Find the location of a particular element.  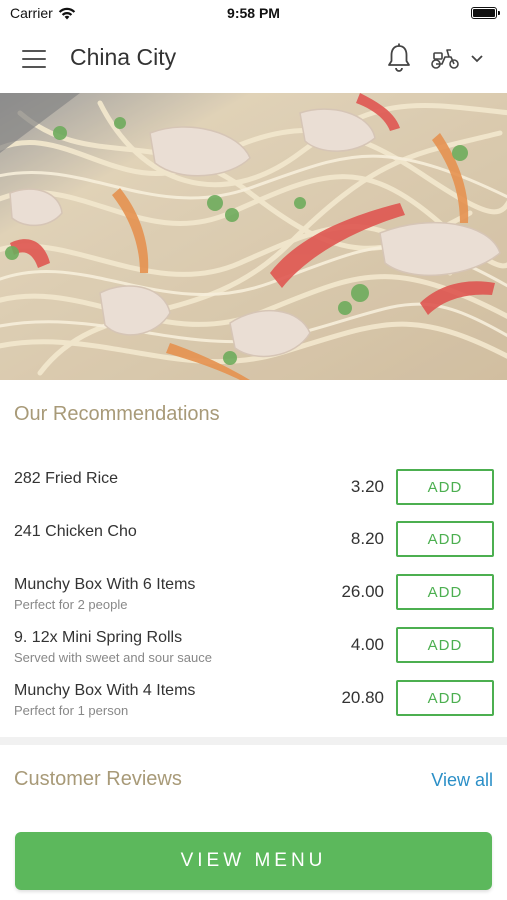

view-menu-button: VIEW MENU is located at coordinates (253, 861).